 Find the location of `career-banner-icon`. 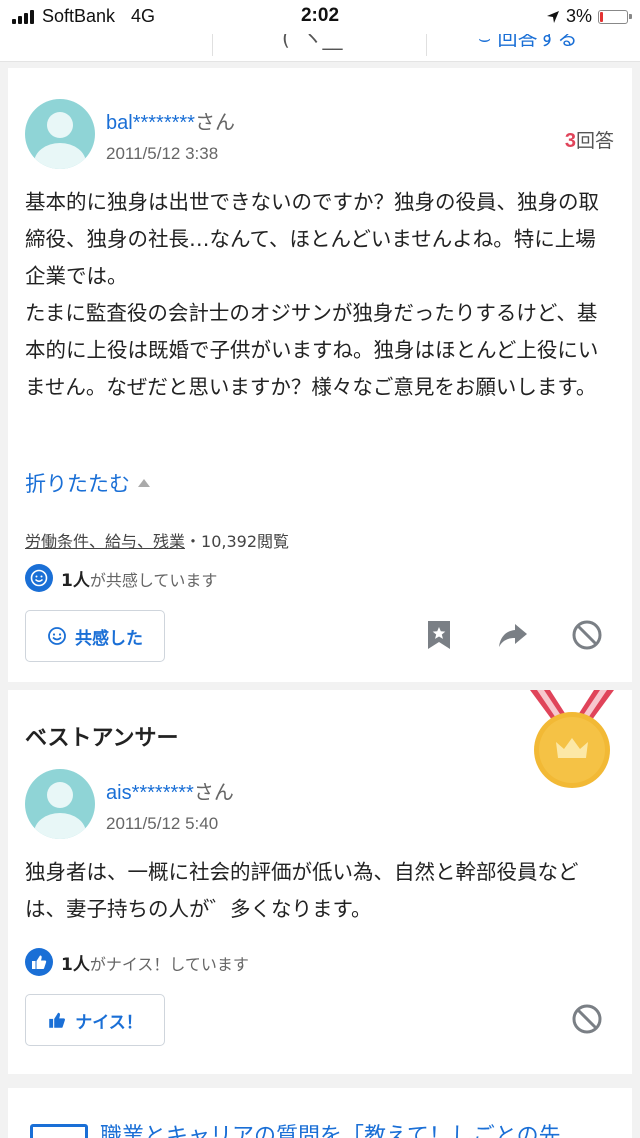

career-banner-icon is located at coordinates (59, 1131).